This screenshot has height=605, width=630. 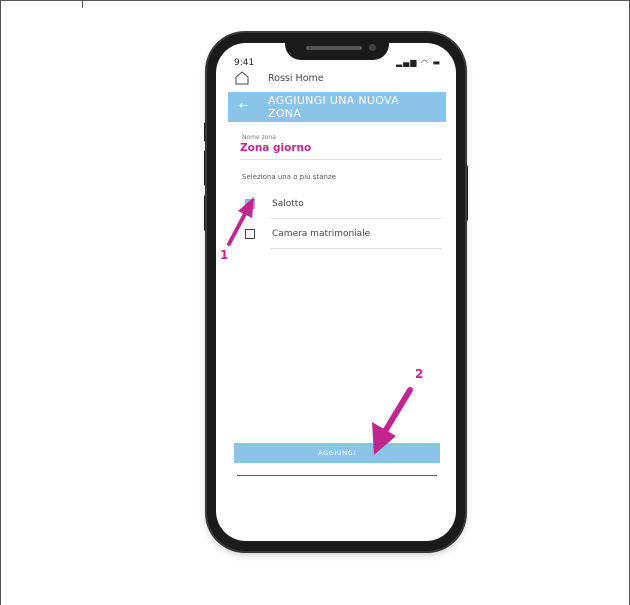 I want to click on room-checkbox-camera, so click(x=250, y=234).